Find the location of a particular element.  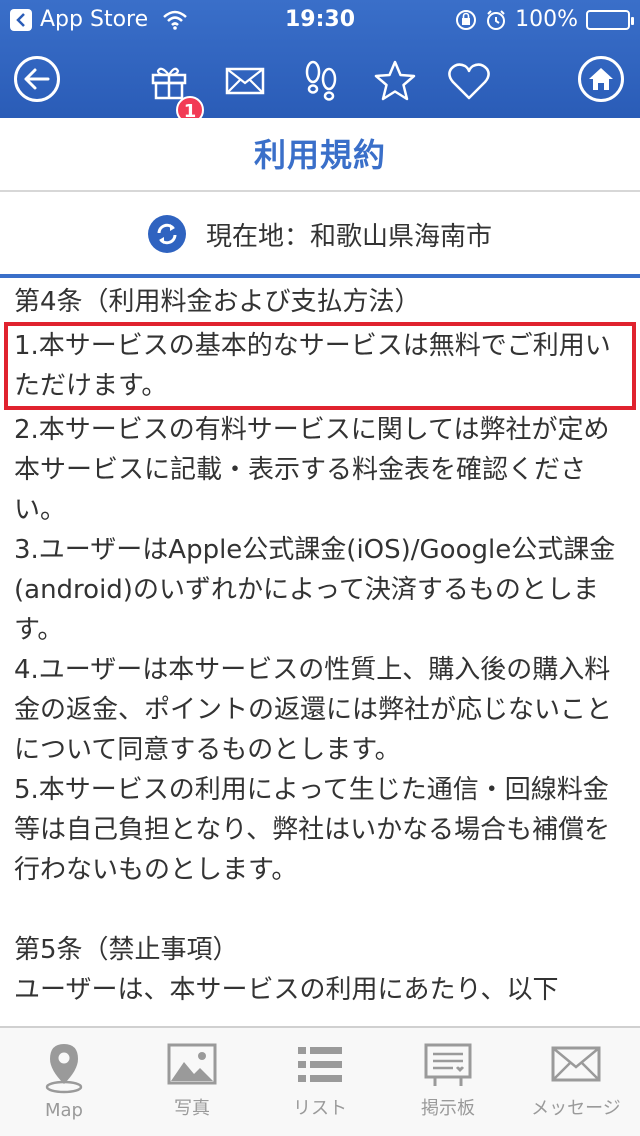

tab-label: 掲示板 is located at coordinates (448, 1108).